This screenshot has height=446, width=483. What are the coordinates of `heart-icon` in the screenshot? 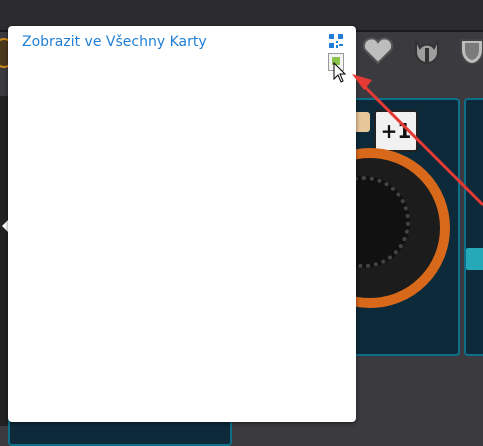 It's located at (378, 51).